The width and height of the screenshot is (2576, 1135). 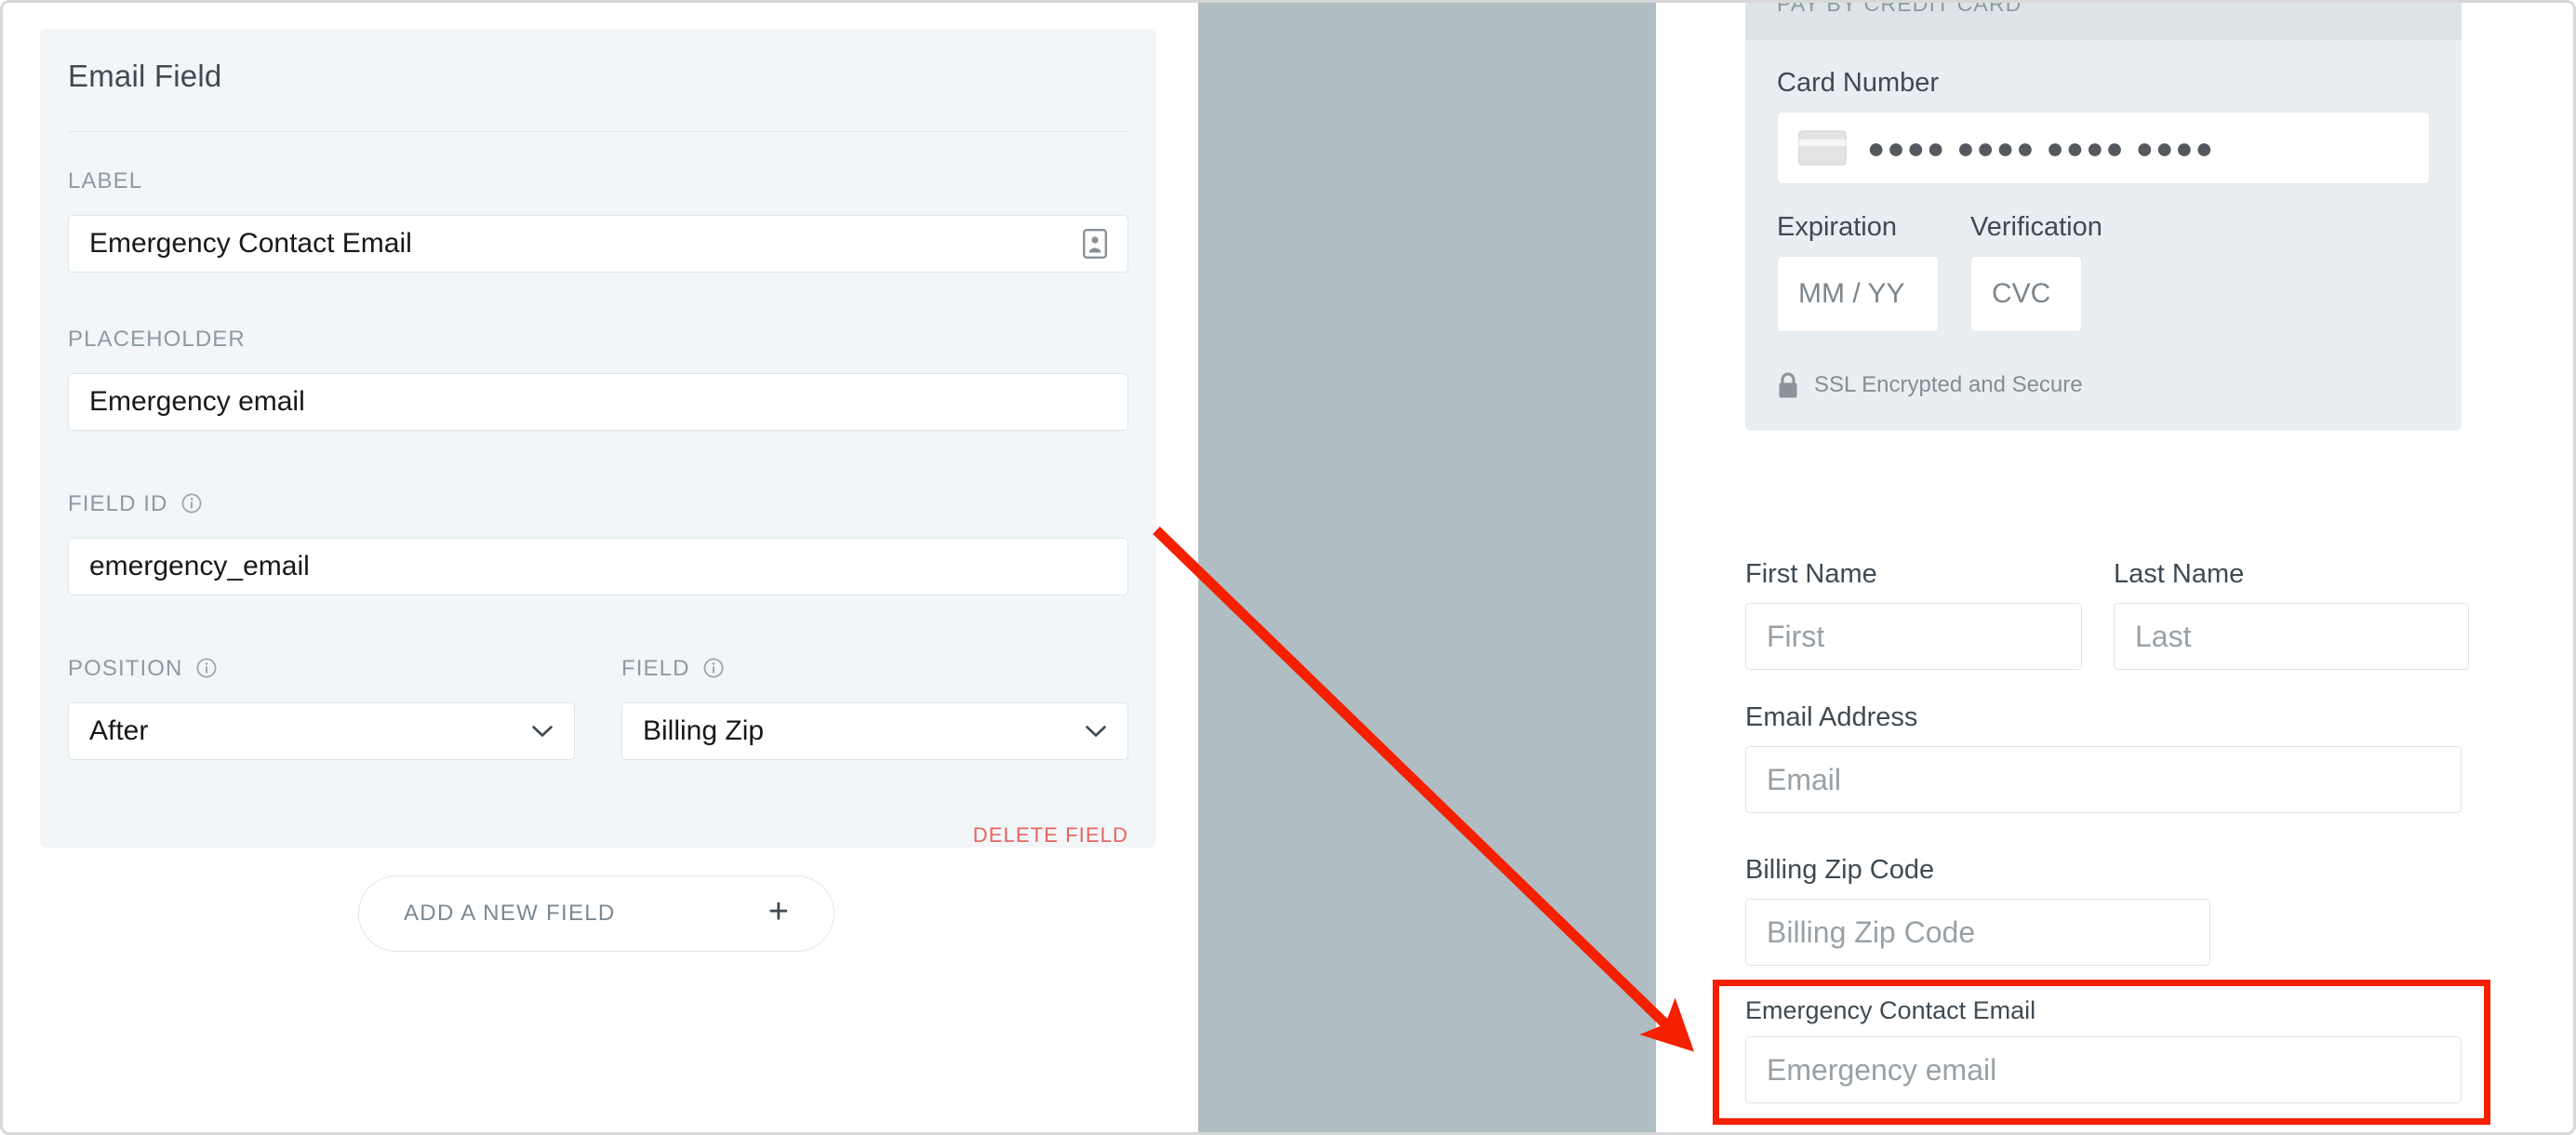 I want to click on field-id-label: FIELD ID, so click(x=135, y=504).